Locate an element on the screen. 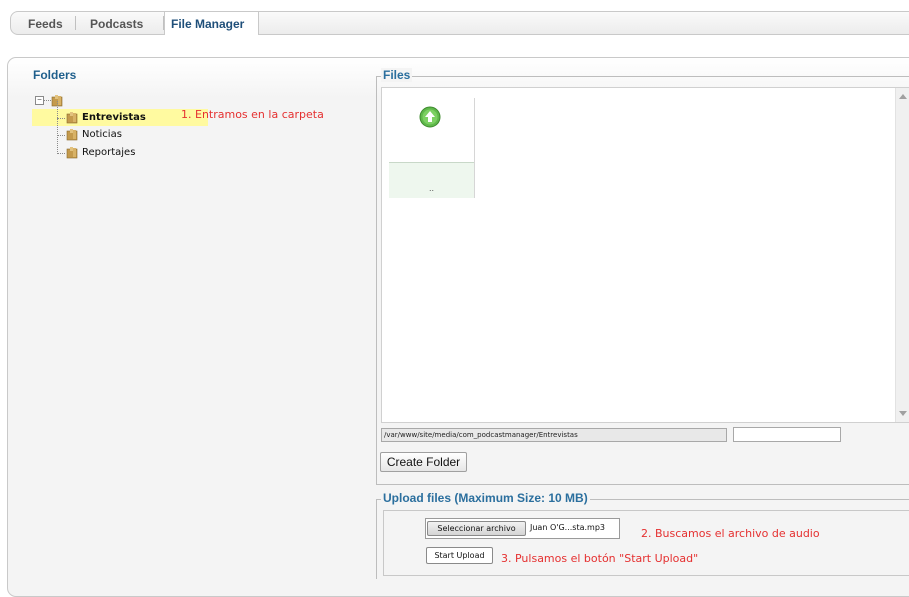  top-tab-bar: Feeds Podcasts File Manager is located at coordinates (459, 23).